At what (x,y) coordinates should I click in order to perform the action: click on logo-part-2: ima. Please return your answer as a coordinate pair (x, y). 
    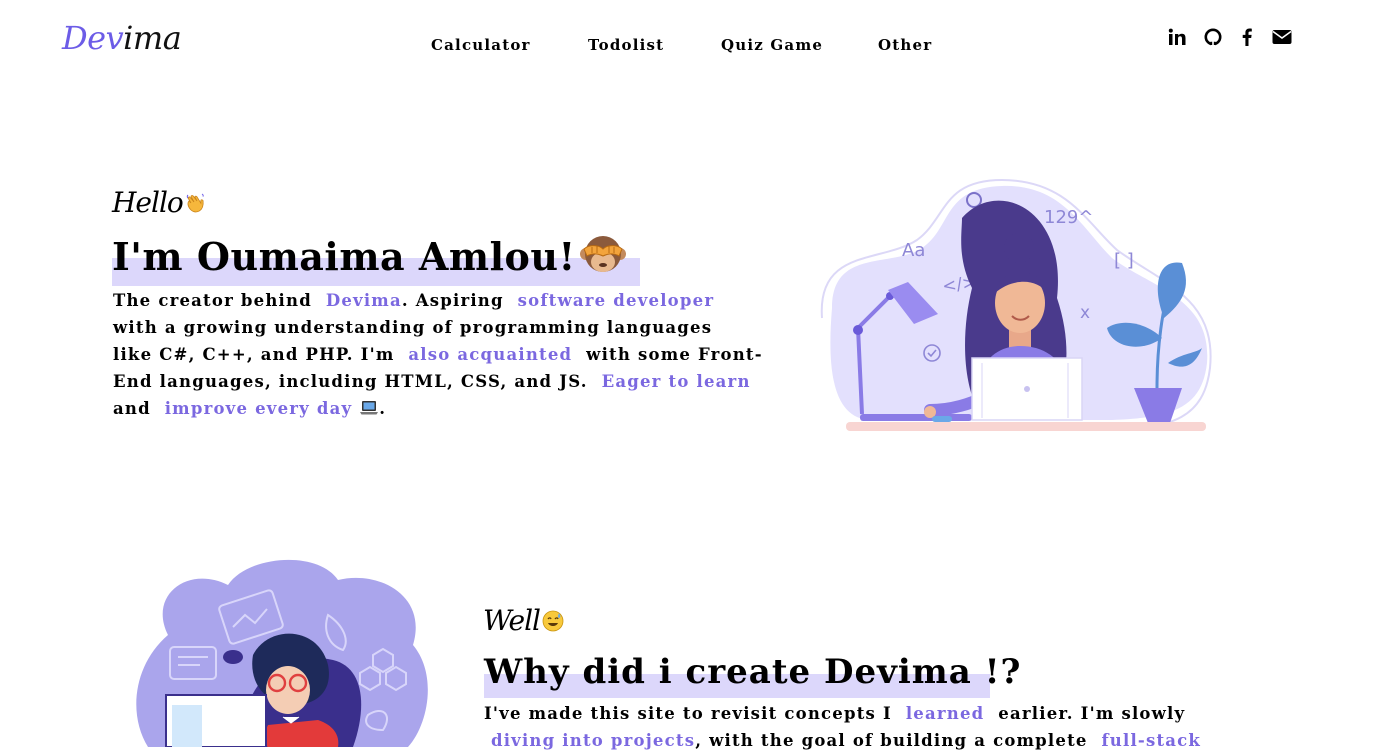
    Looking at the image, I should click on (152, 38).